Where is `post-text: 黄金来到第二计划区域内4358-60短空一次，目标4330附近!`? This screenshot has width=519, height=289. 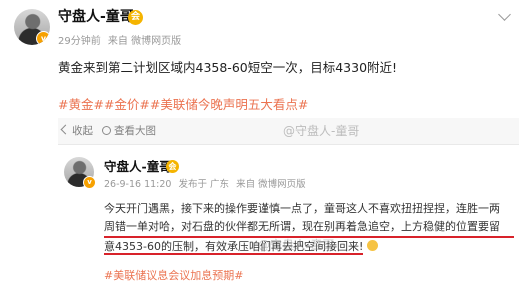 post-text: 黄金来到第二计划区域内4358-60短空一次，目标4330附近! is located at coordinates (228, 67).